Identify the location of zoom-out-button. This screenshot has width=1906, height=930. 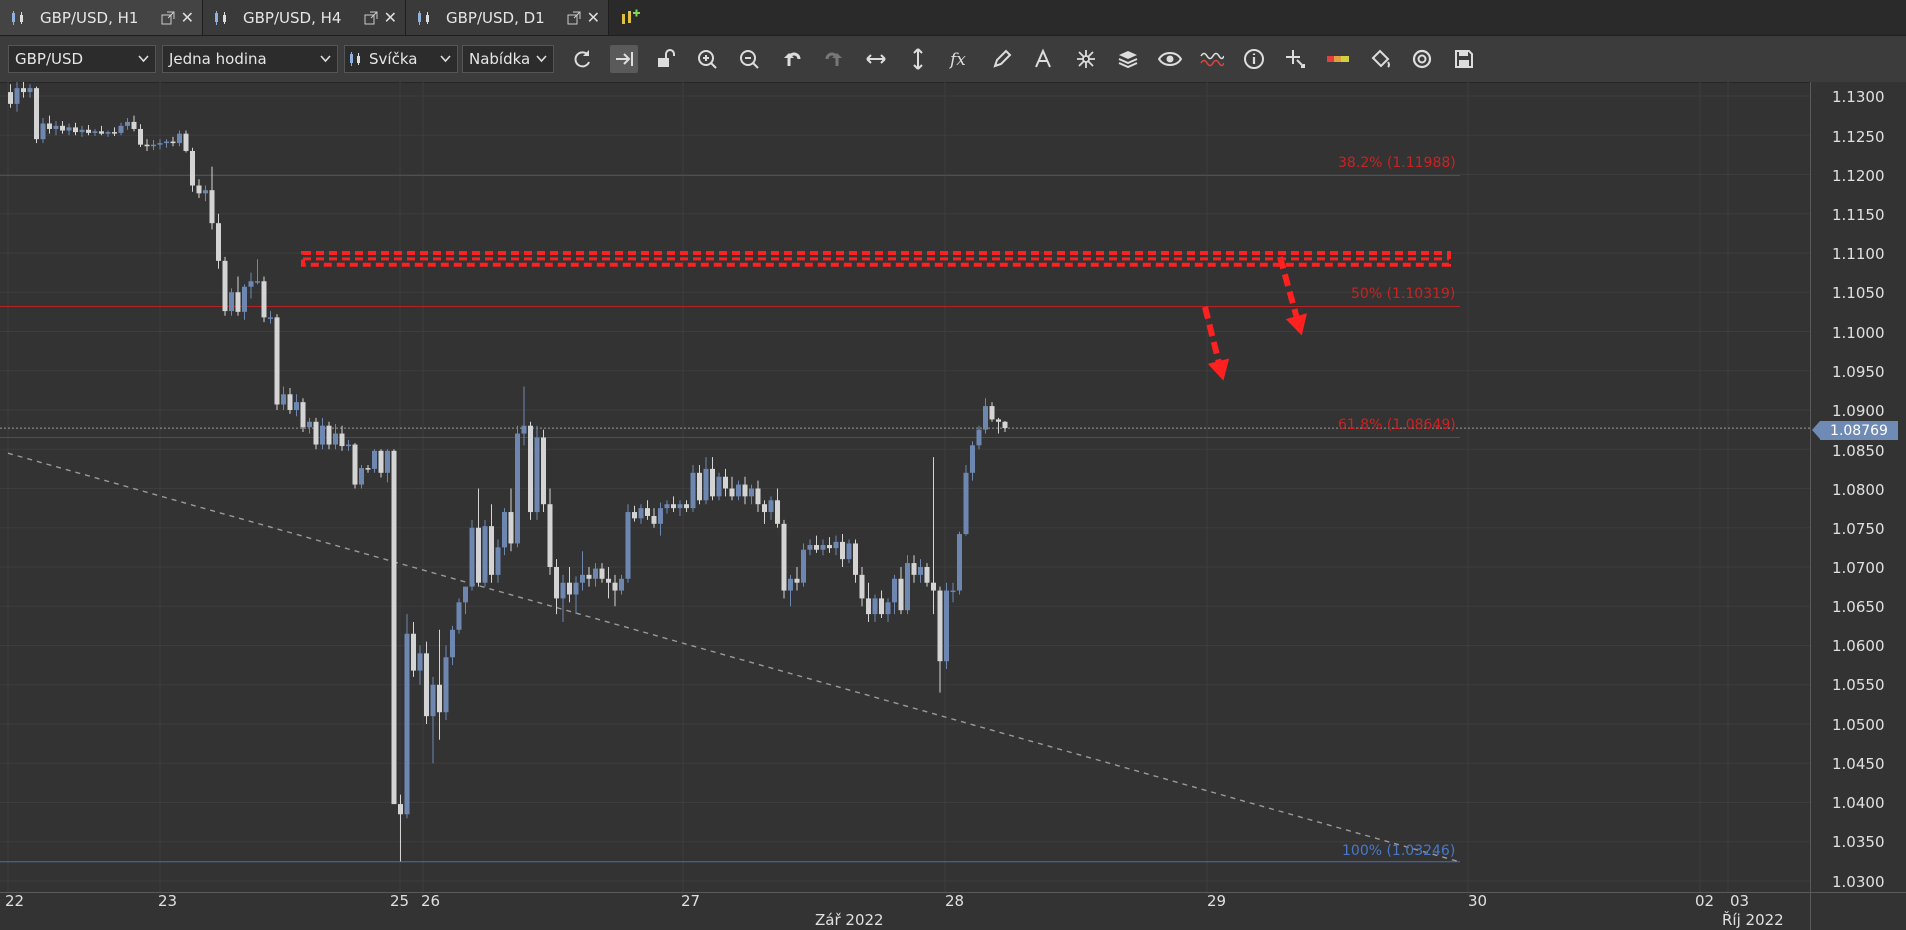
(750, 59).